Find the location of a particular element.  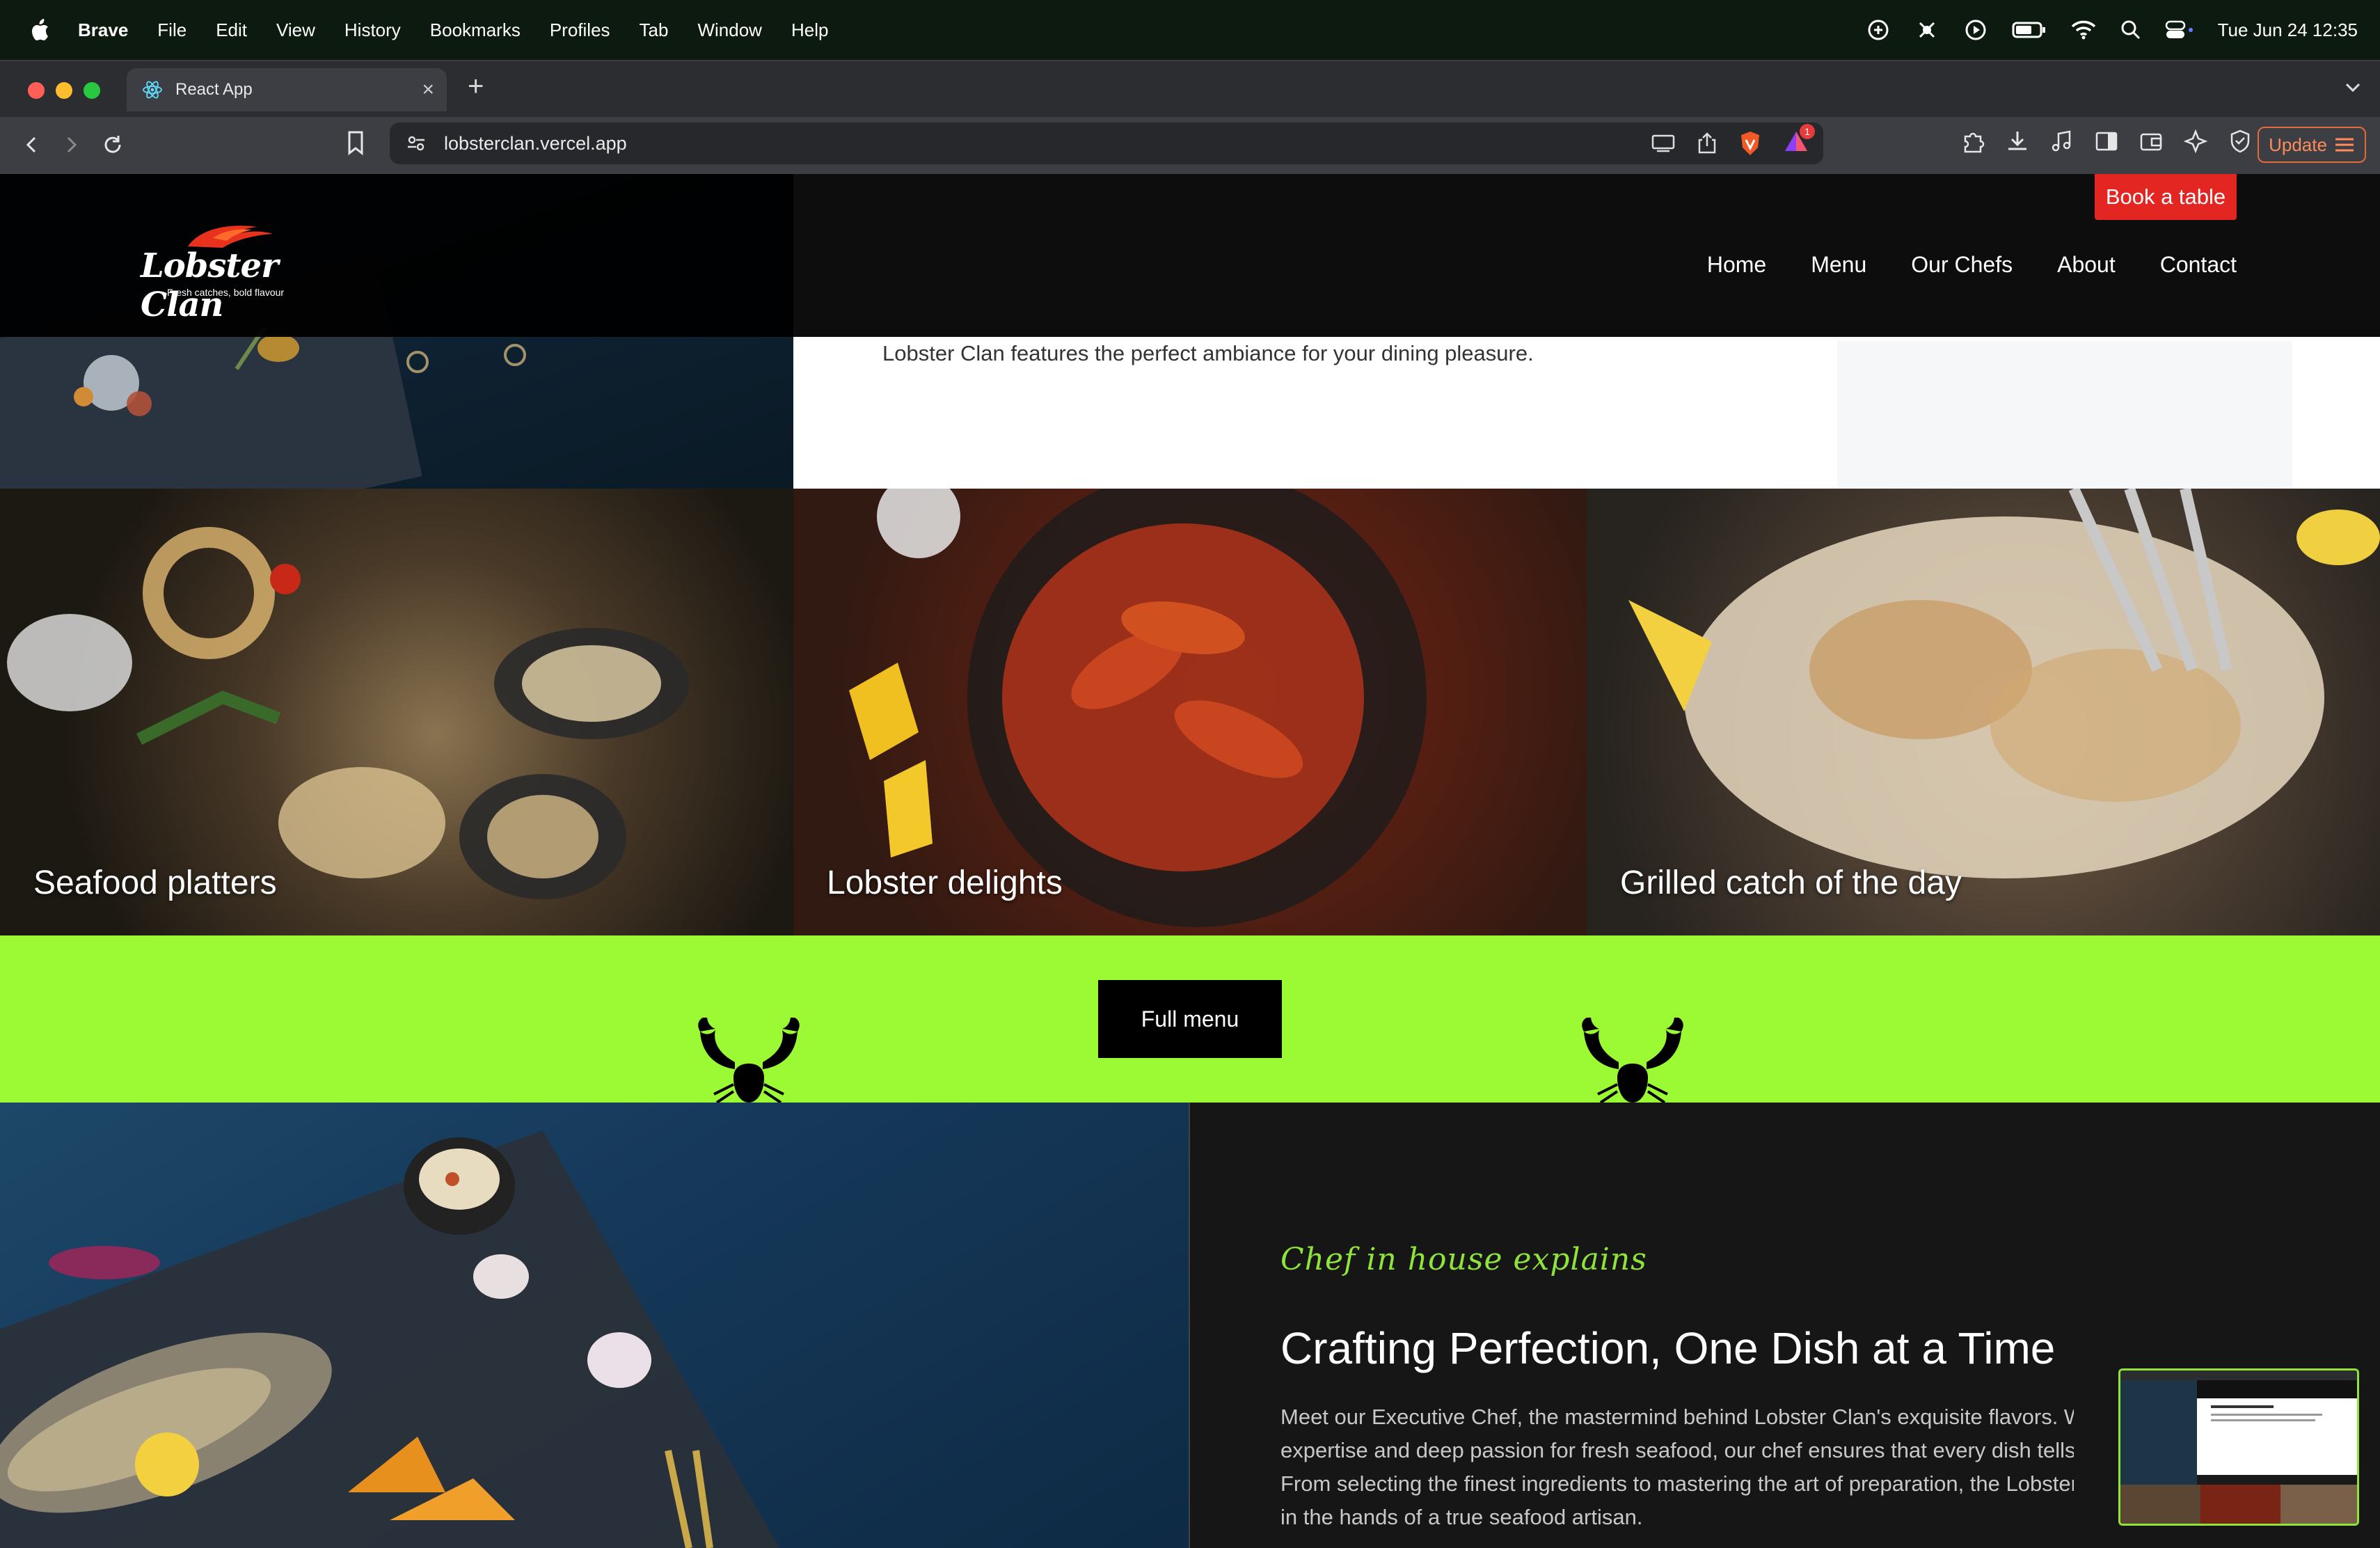

extension-icons is located at coordinates (2106, 141).